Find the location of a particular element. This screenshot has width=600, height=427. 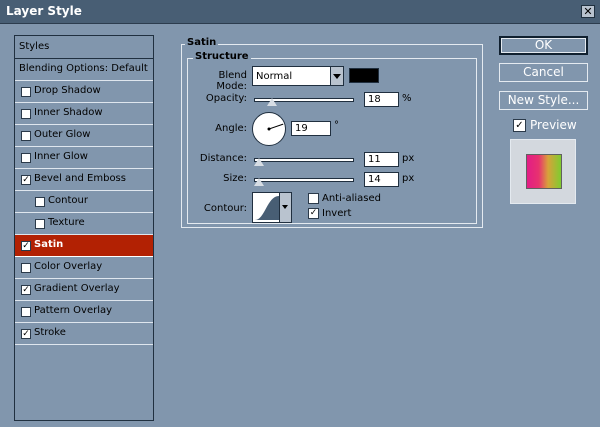

style-preview-box is located at coordinates (543, 171).